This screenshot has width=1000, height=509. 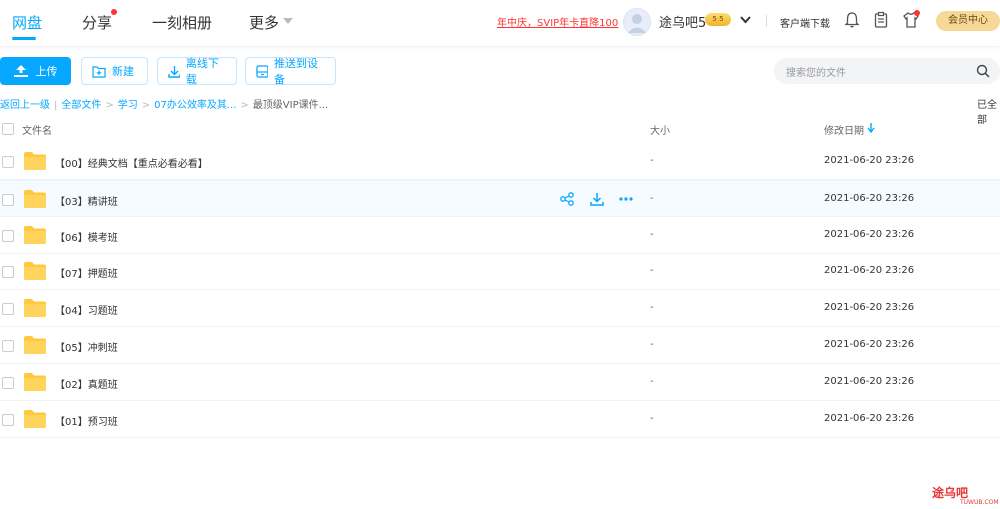 What do you see at coordinates (500, 198) in the screenshot?
I see `table-row: 【03】精讲班 - 2021-06-20 23:26` at bounding box center [500, 198].